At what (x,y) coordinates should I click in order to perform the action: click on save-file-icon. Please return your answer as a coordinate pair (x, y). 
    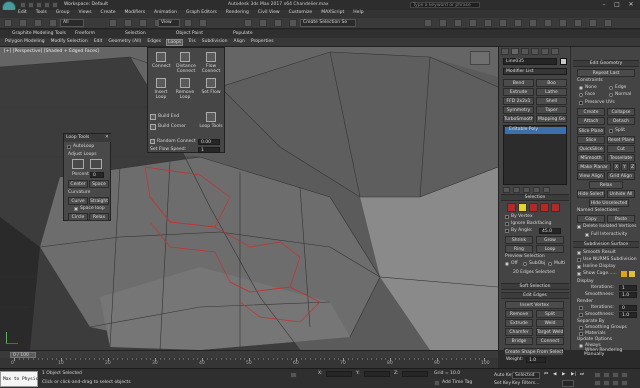
    Looking at the image, I should click on (39, 5).